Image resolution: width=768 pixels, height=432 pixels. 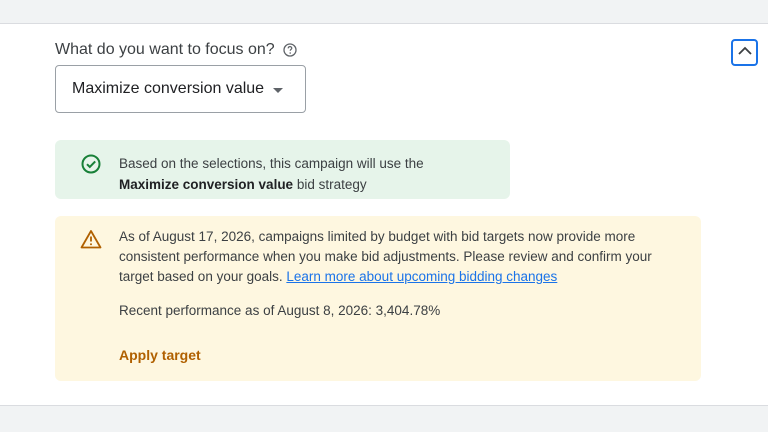 What do you see at coordinates (165, 49) in the screenshot?
I see `focus-question-text: What do you want to focus on?` at bounding box center [165, 49].